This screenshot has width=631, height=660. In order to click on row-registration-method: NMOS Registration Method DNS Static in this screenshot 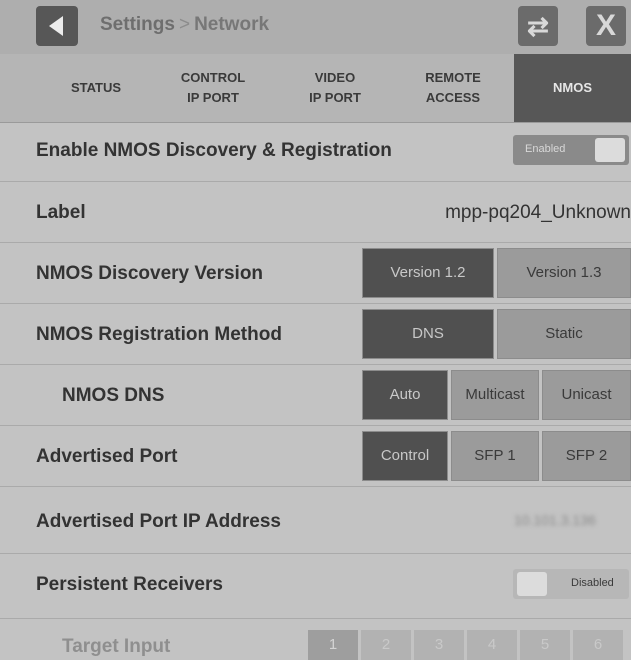, I will do `click(315, 334)`.